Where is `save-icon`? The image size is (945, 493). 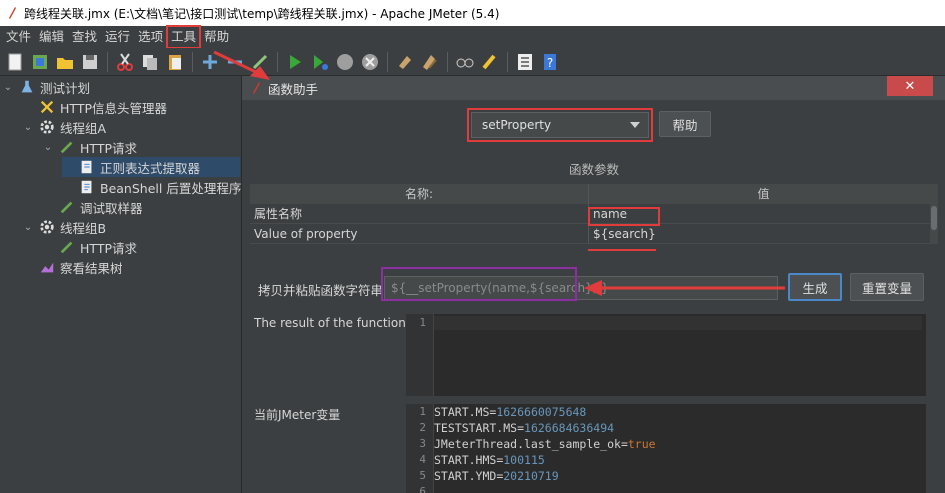
save-icon is located at coordinates (90, 62).